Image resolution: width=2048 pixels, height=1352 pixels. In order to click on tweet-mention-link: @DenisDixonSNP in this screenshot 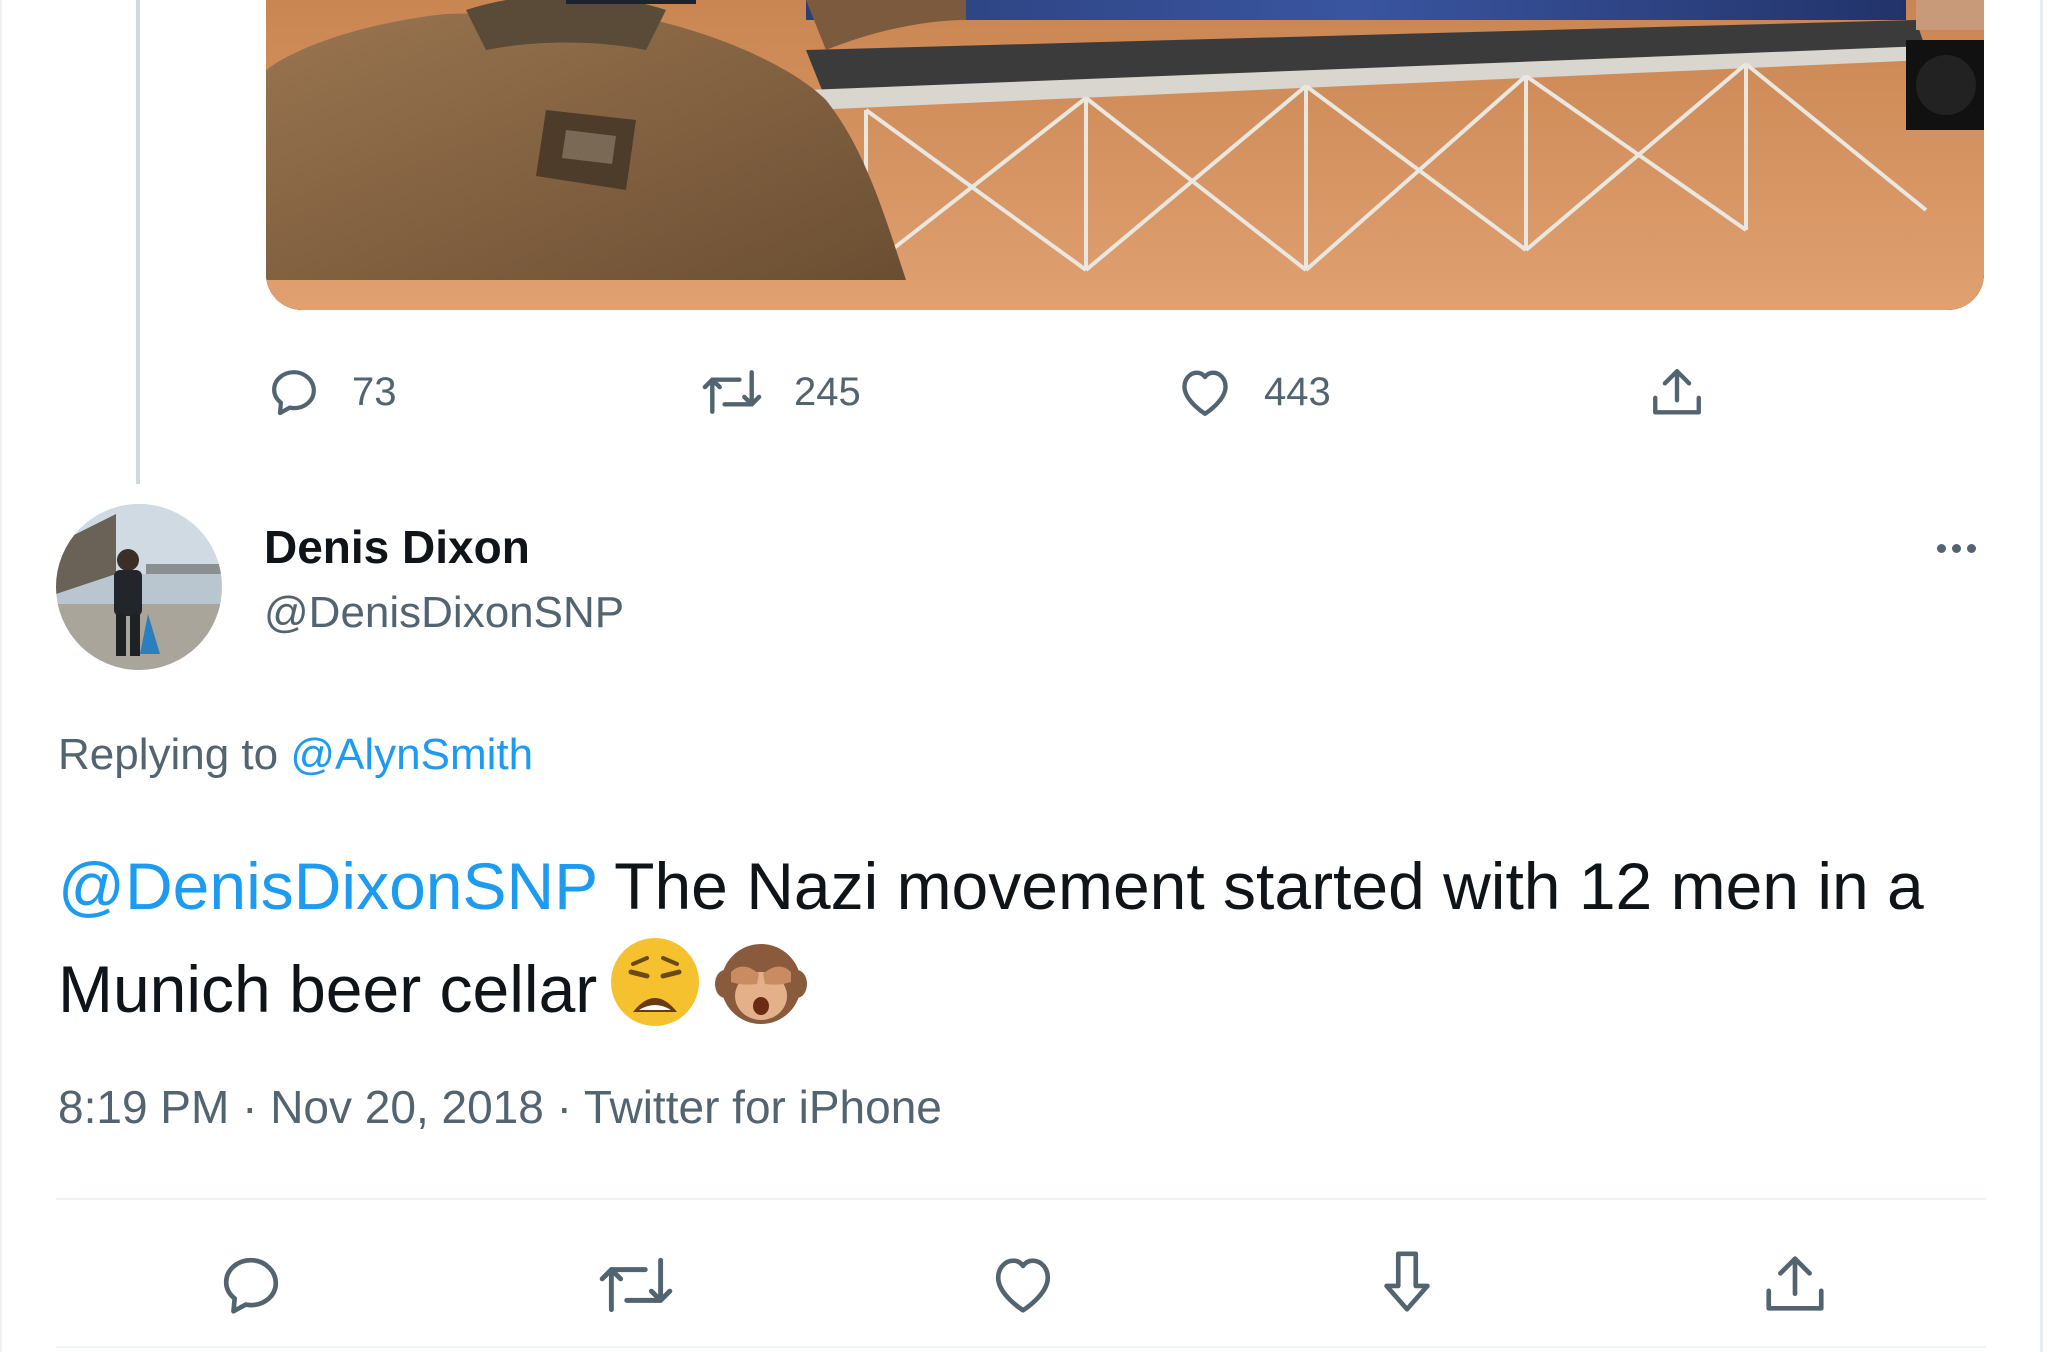, I will do `click(327, 886)`.